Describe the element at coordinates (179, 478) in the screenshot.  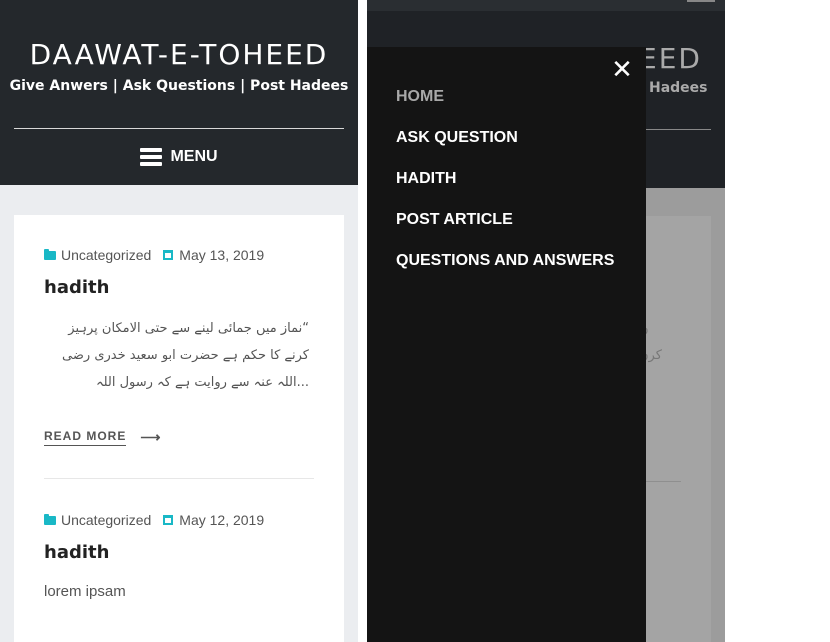
I see `post-divider` at that location.